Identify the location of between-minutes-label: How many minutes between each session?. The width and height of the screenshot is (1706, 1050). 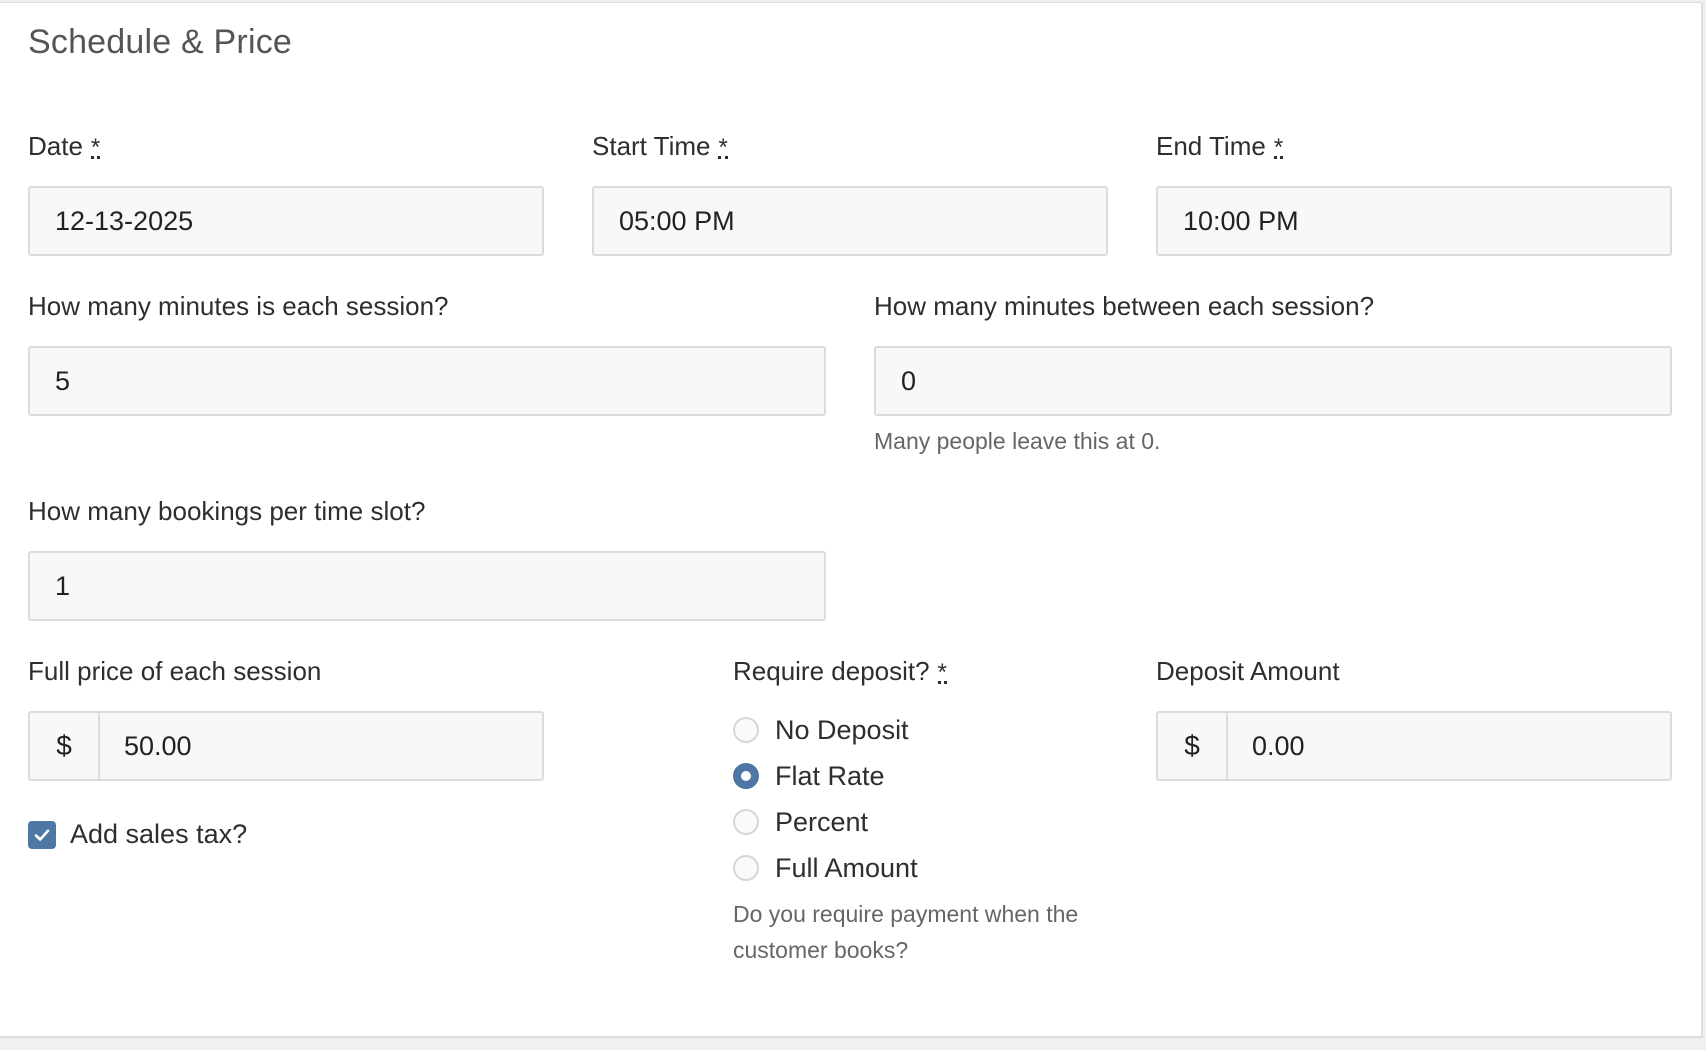
(1124, 306).